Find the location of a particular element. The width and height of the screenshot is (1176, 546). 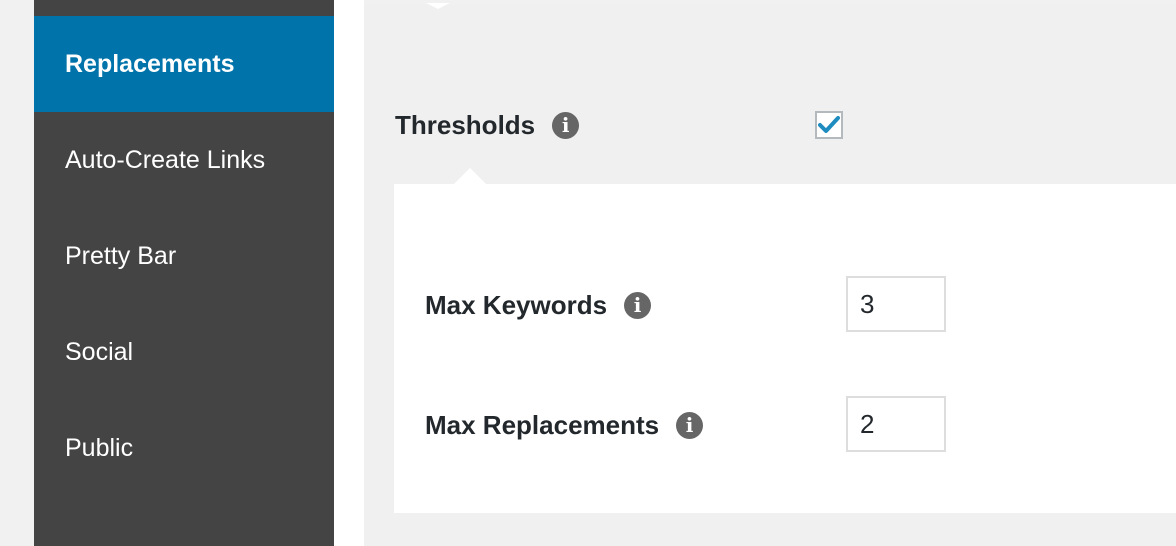

sidebar-item-label: Auto-Create Links is located at coordinates (165, 159).